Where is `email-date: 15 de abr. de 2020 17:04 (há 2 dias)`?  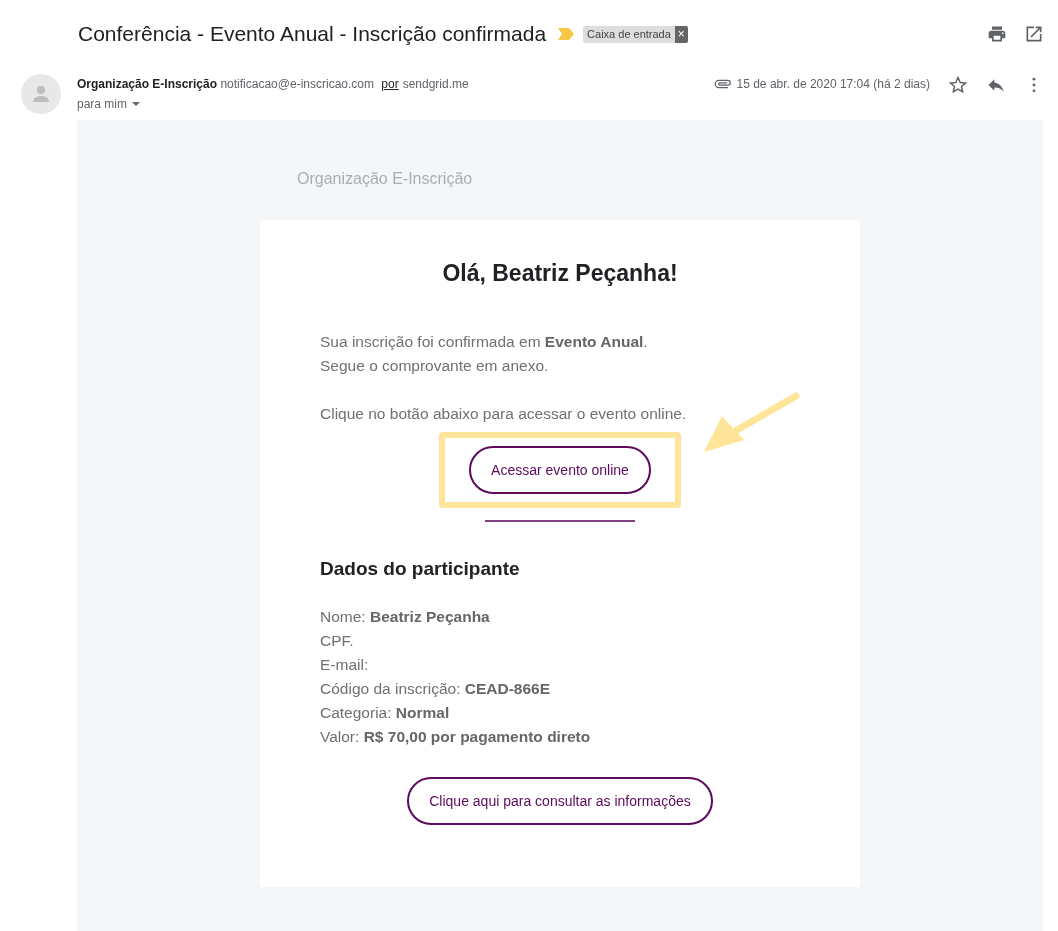
email-date: 15 de abr. de 2020 17:04 (há 2 dias) is located at coordinates (833, 84).